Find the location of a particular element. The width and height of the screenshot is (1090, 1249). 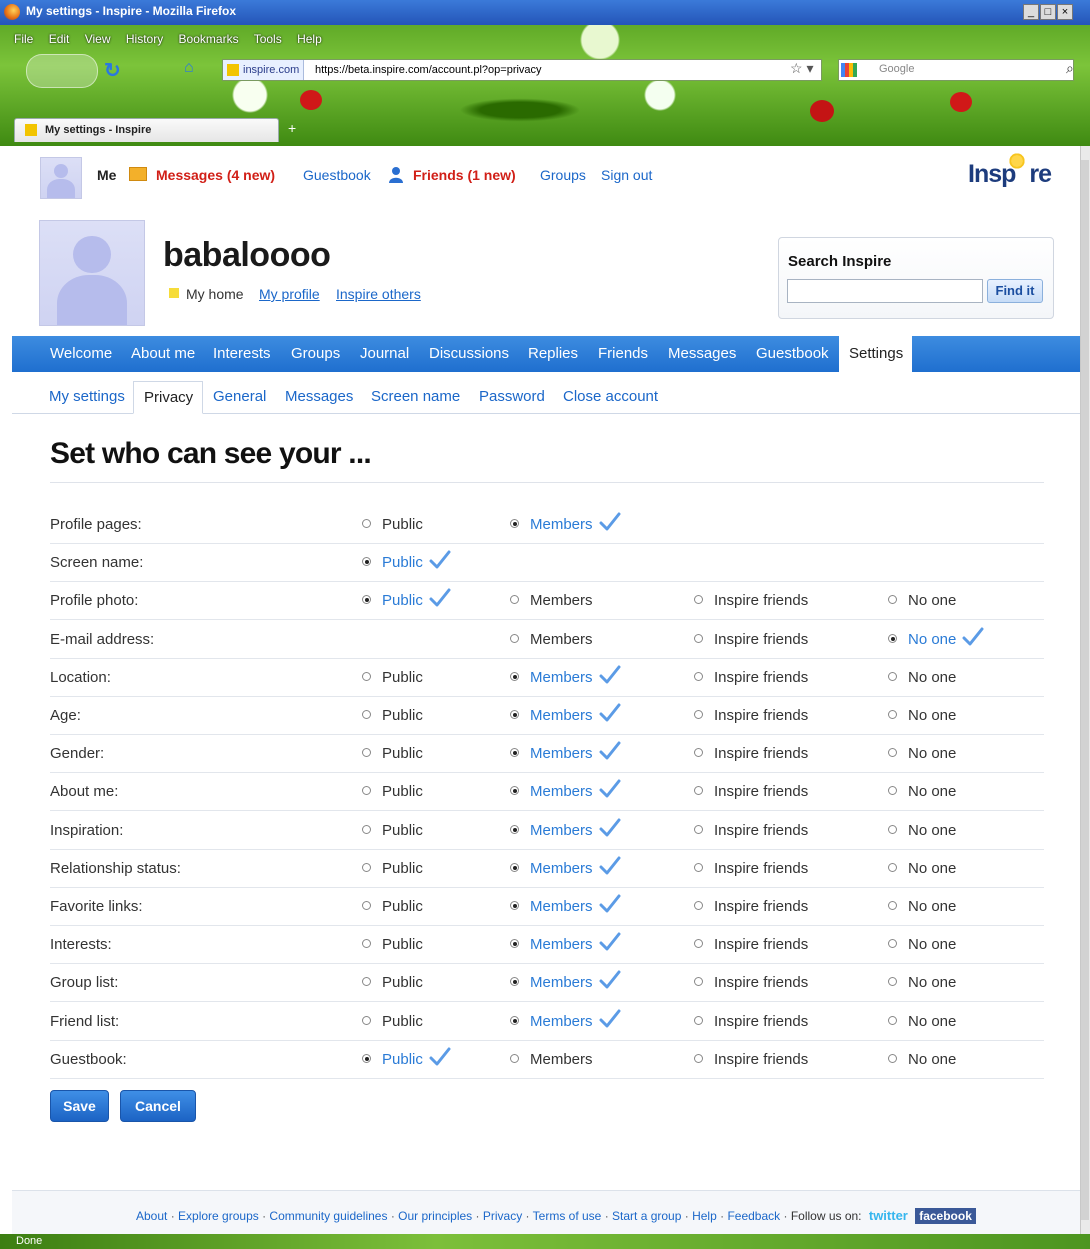

group-list-option-members: Members is located at coordinates (565, 980).